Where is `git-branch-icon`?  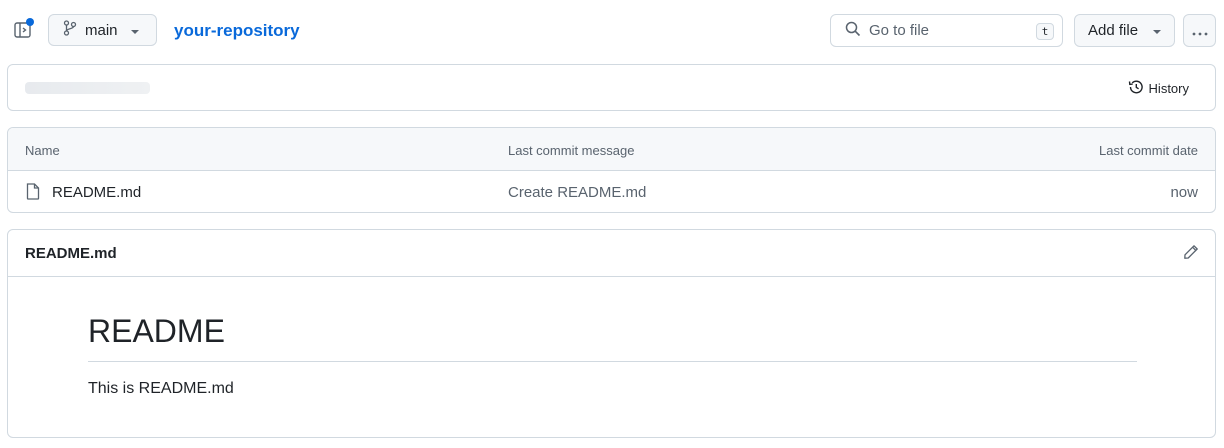
git-branch-icon is located at coordinates (70, 30).